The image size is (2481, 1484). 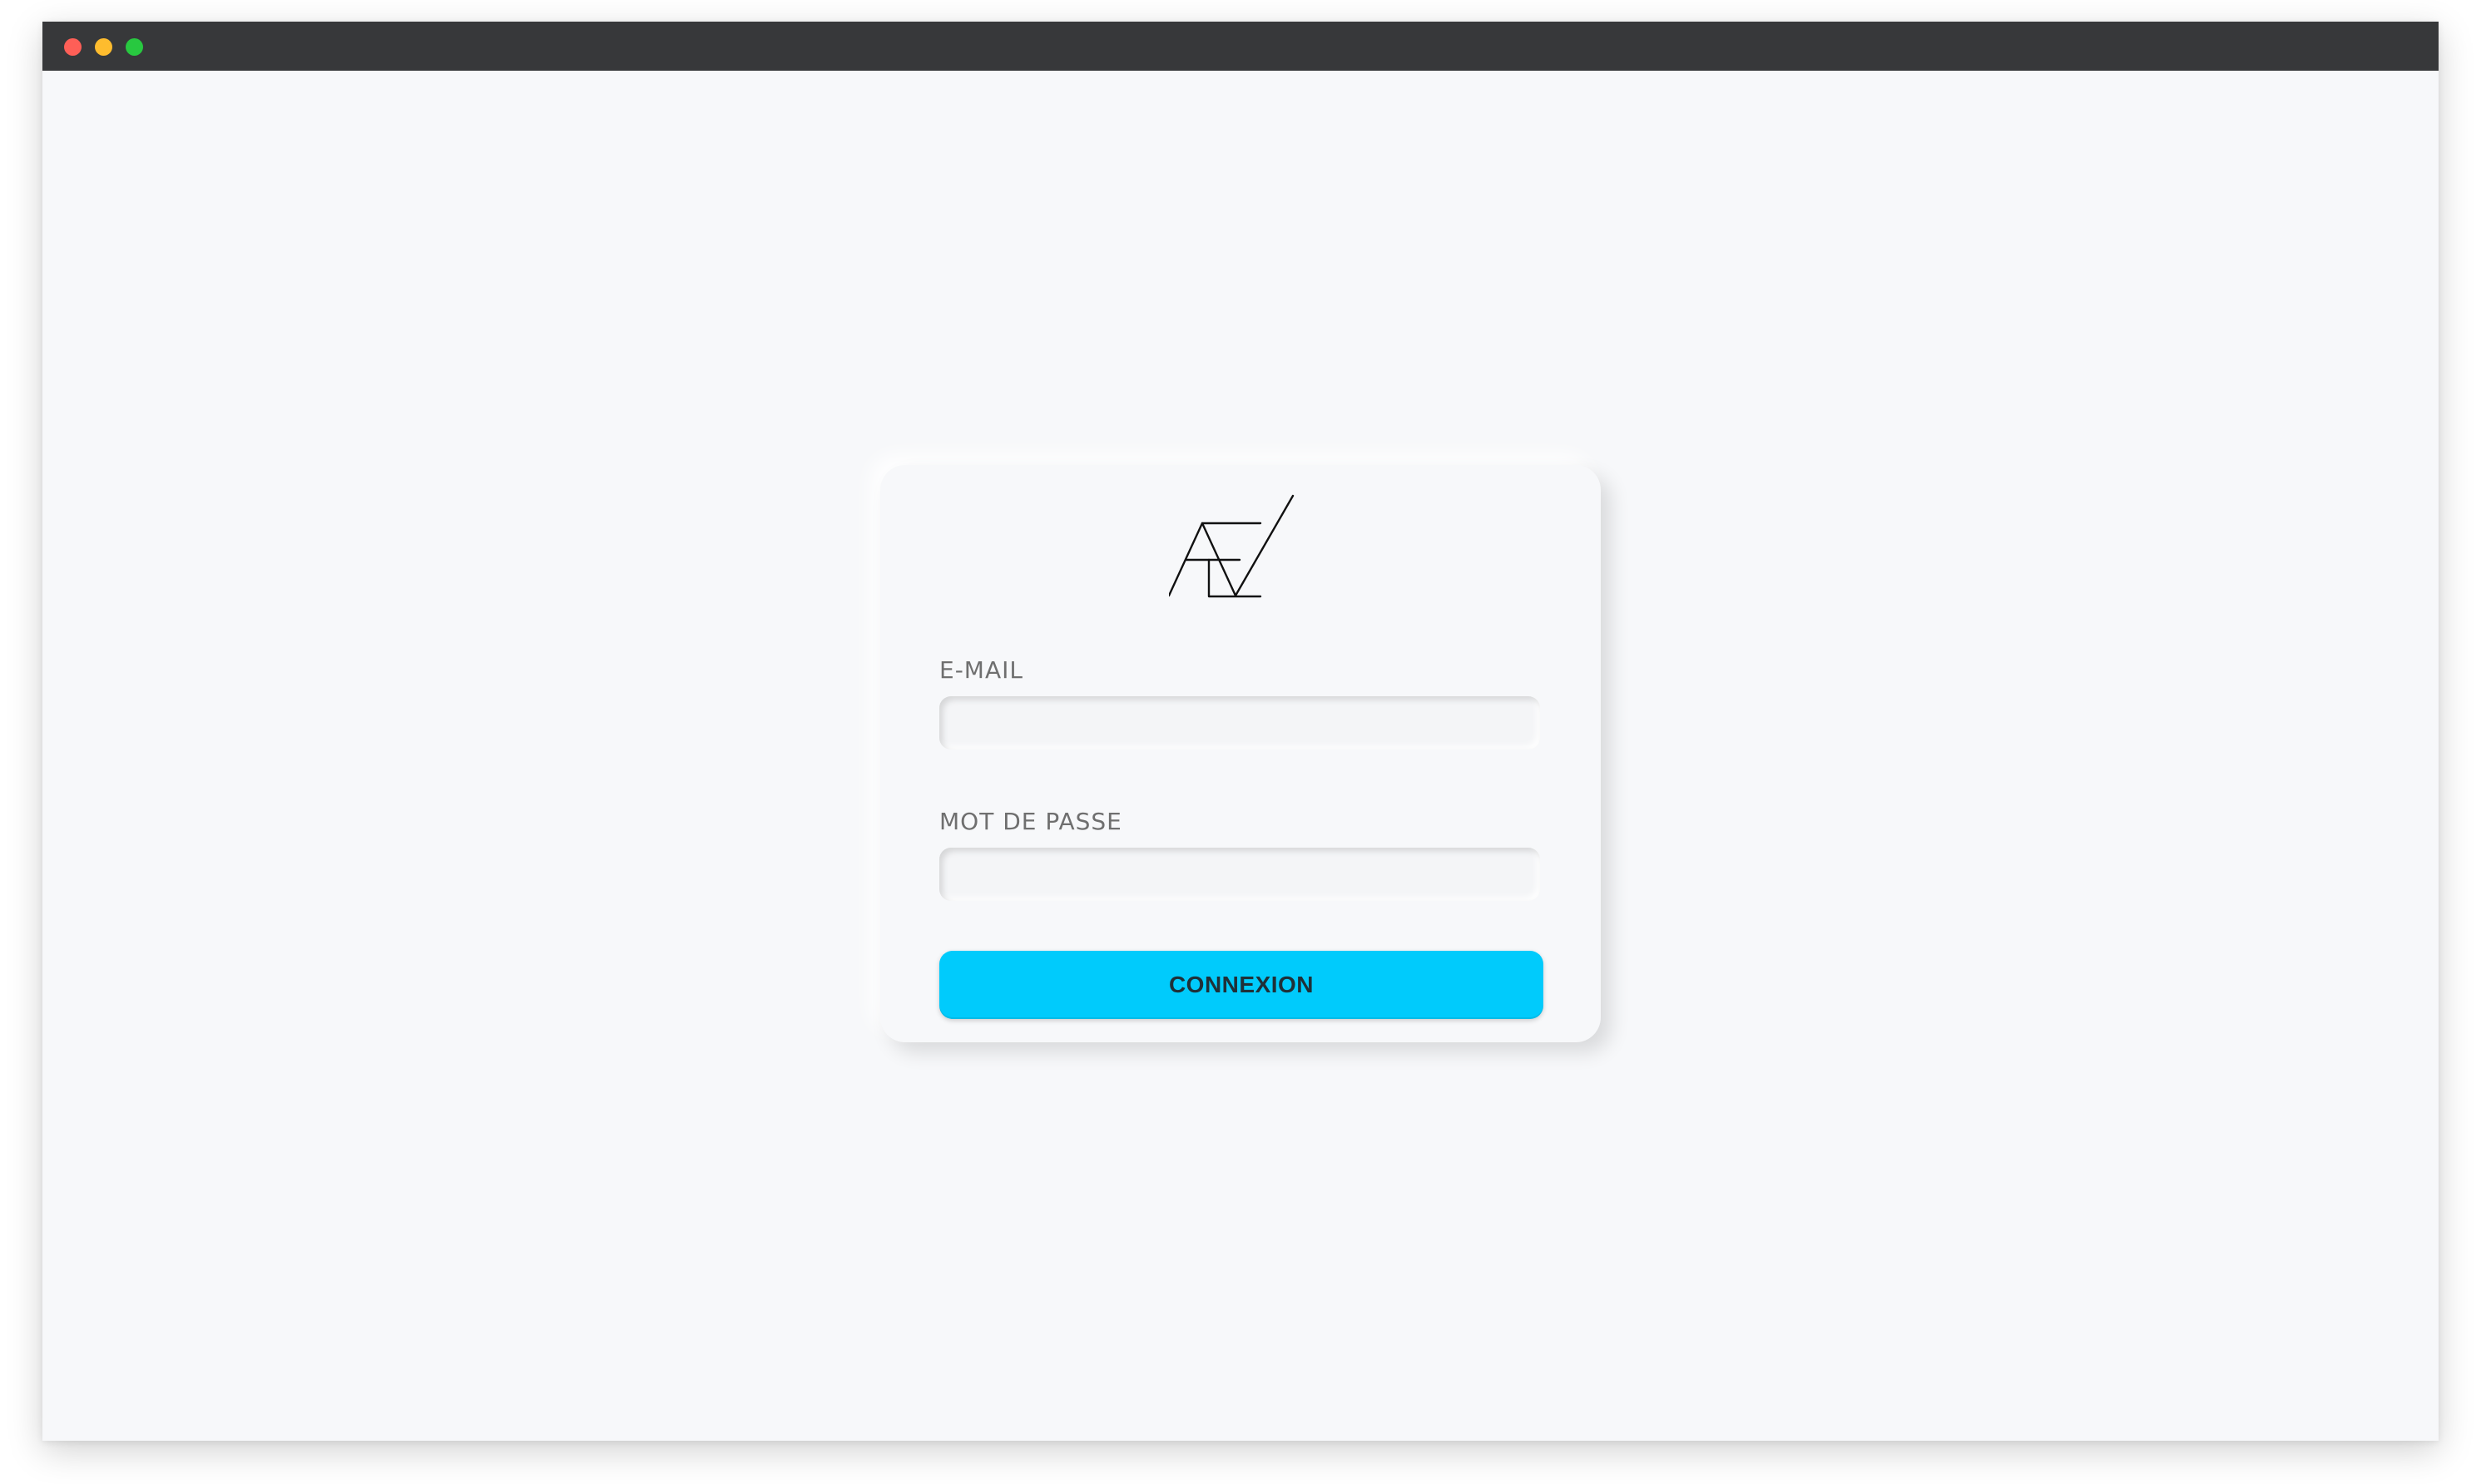 What do you see at coordinates (1240, 46) in the screenshot?
I see `window-titlebar` at bounding box center [1240, 46].